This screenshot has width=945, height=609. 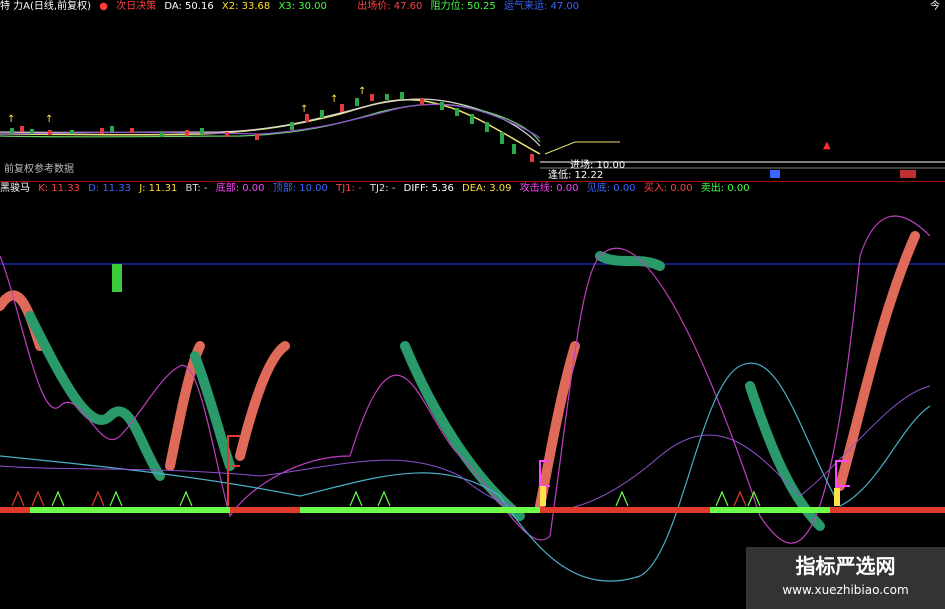 I want to click on today-label: 今, so click(x=935, y=6).